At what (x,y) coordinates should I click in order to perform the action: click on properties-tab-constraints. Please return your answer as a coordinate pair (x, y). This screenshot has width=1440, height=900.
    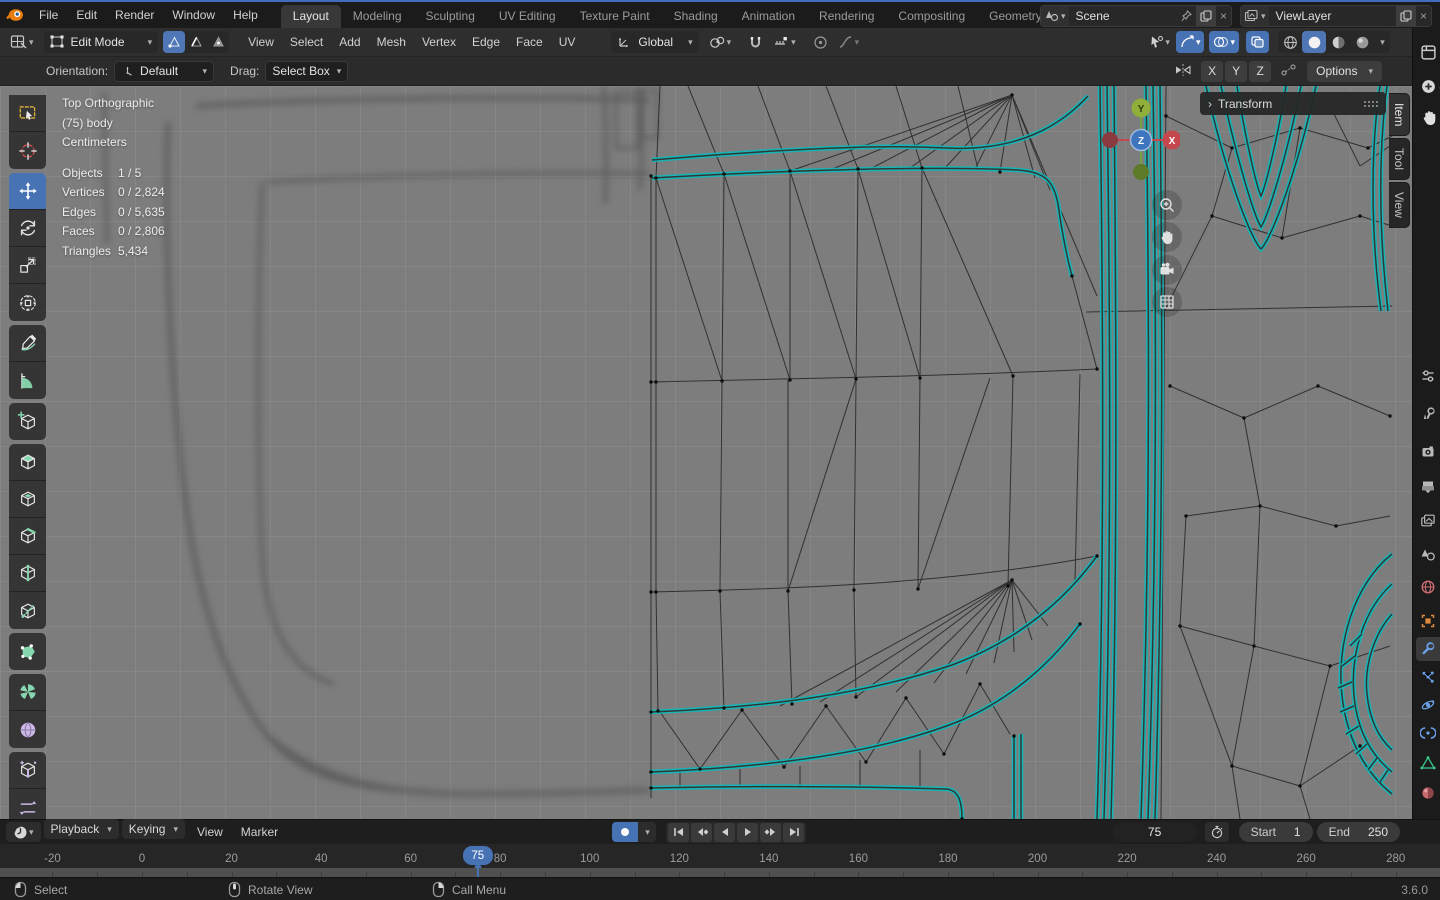
    Looking at the image, I should click on (1428, 733).